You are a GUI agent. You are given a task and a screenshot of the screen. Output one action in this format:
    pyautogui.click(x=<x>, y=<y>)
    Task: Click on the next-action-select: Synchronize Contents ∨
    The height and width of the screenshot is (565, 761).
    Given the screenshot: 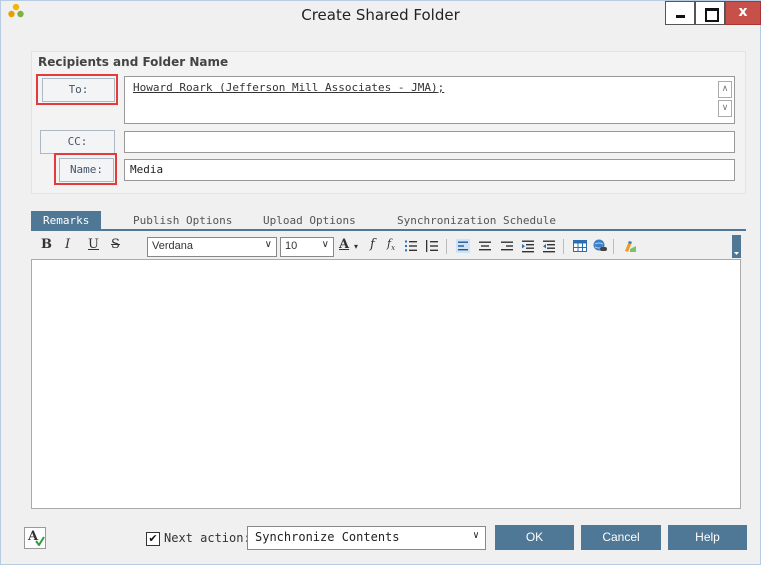 What is the action you would take?
    pyautogui.click(x=366, y=538)
    